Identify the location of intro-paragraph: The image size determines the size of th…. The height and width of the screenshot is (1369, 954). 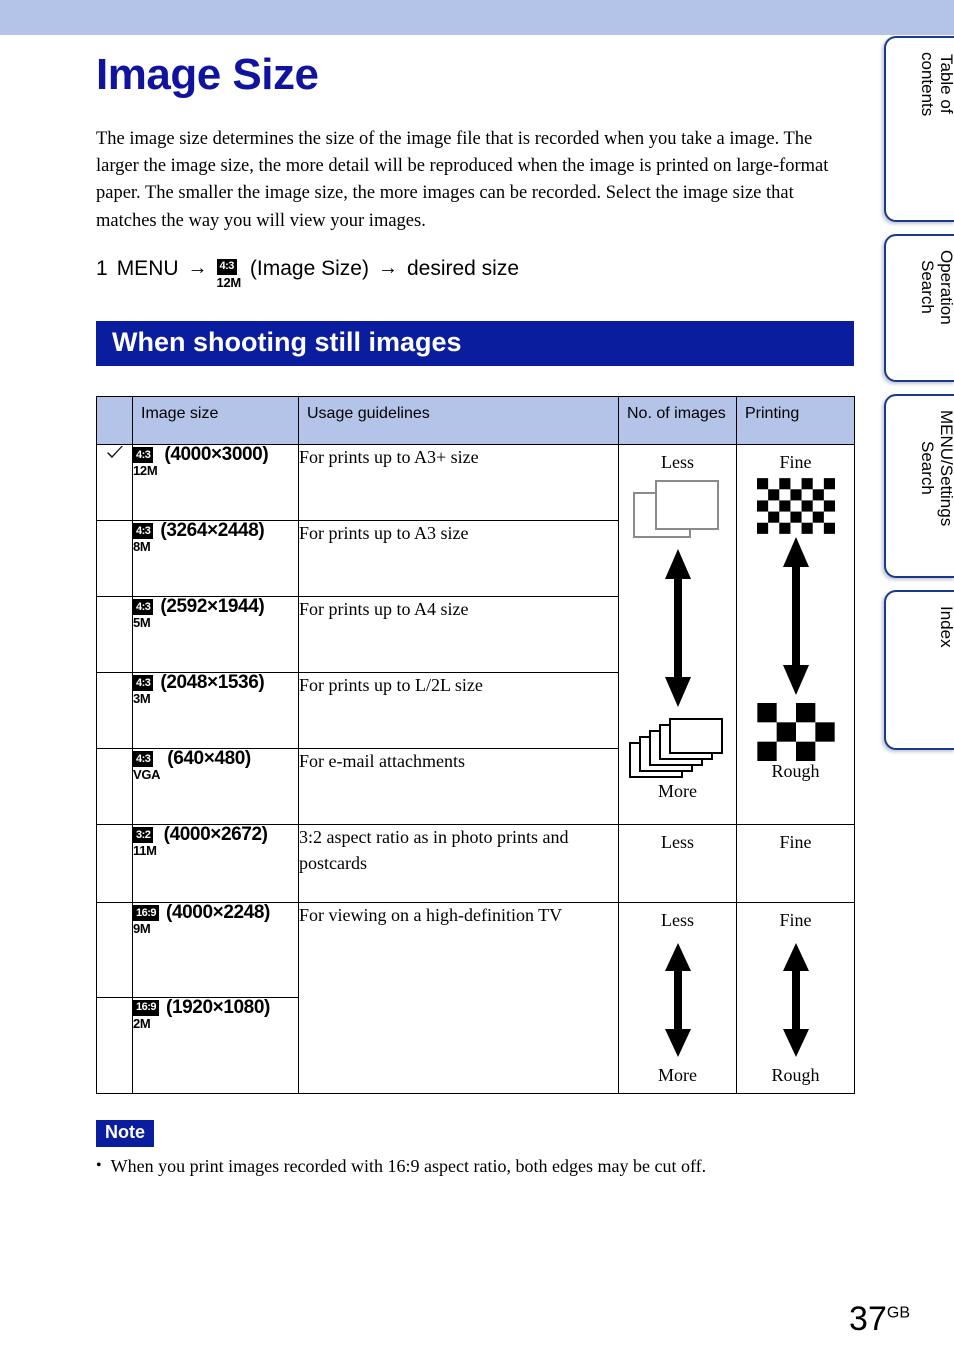
(462, 180).